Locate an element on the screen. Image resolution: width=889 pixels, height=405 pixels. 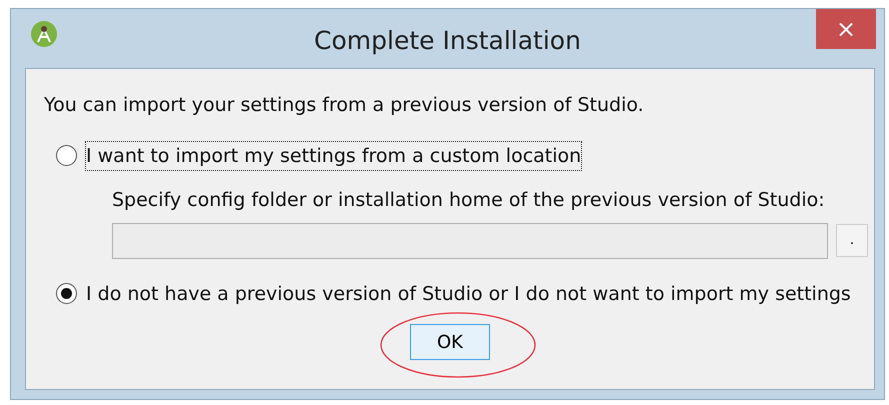
intro-text: You can import your settings from a previous version of Studio. is located at coordinates (344, 105).